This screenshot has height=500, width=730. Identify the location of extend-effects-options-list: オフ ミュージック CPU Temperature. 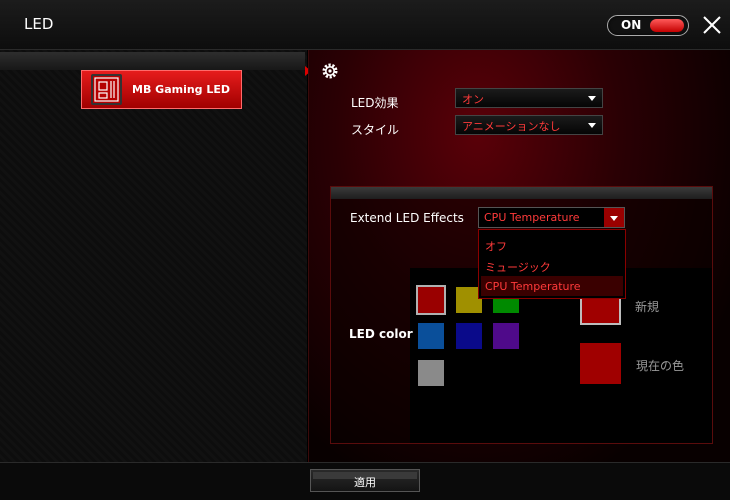
(552, 264).